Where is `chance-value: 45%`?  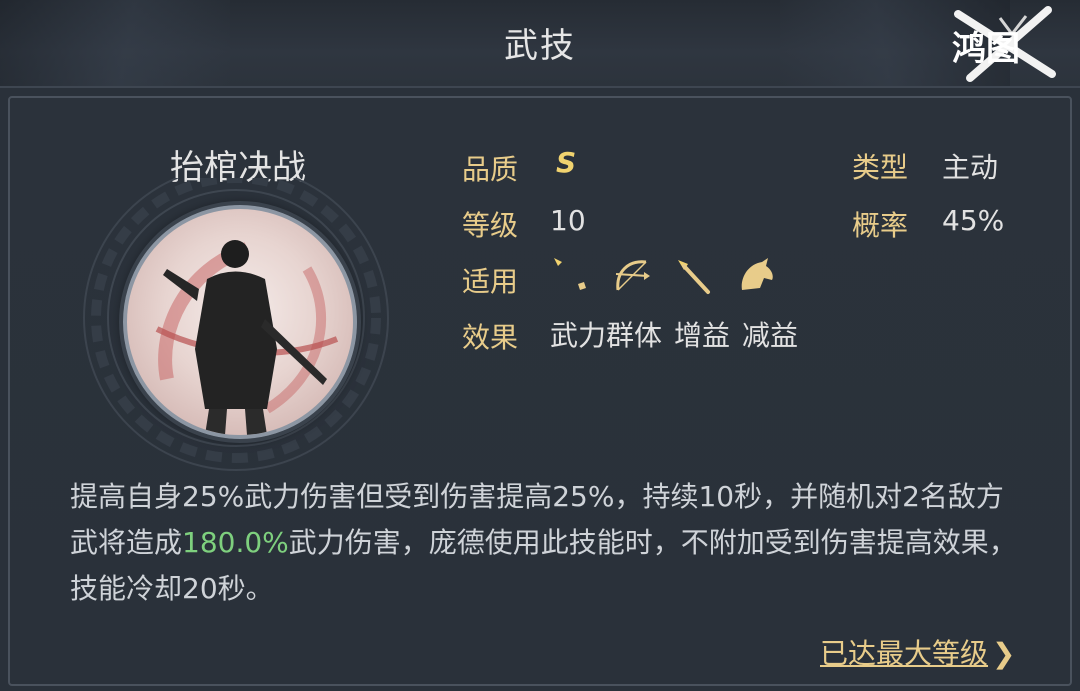 chance-value: 45% is located at coordinates (973, 220).